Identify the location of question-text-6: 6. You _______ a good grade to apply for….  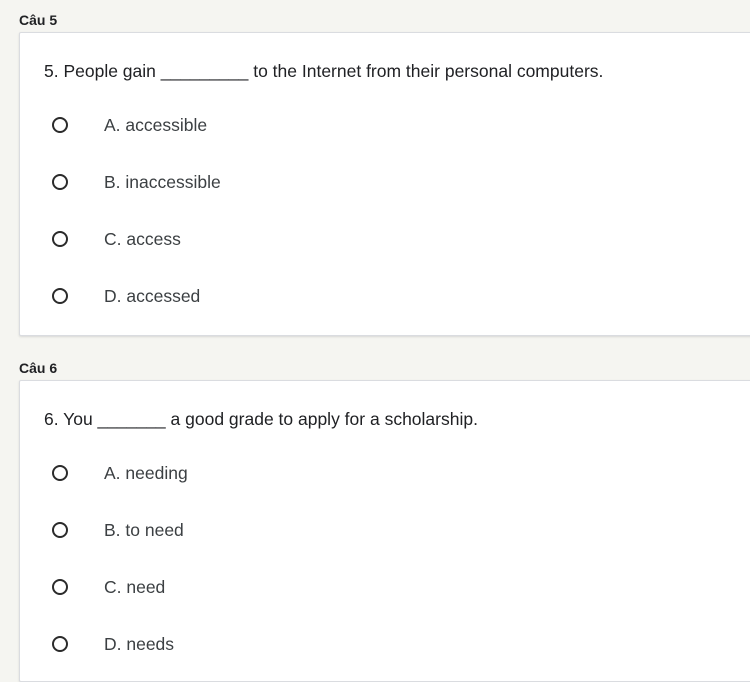
(261, 419).